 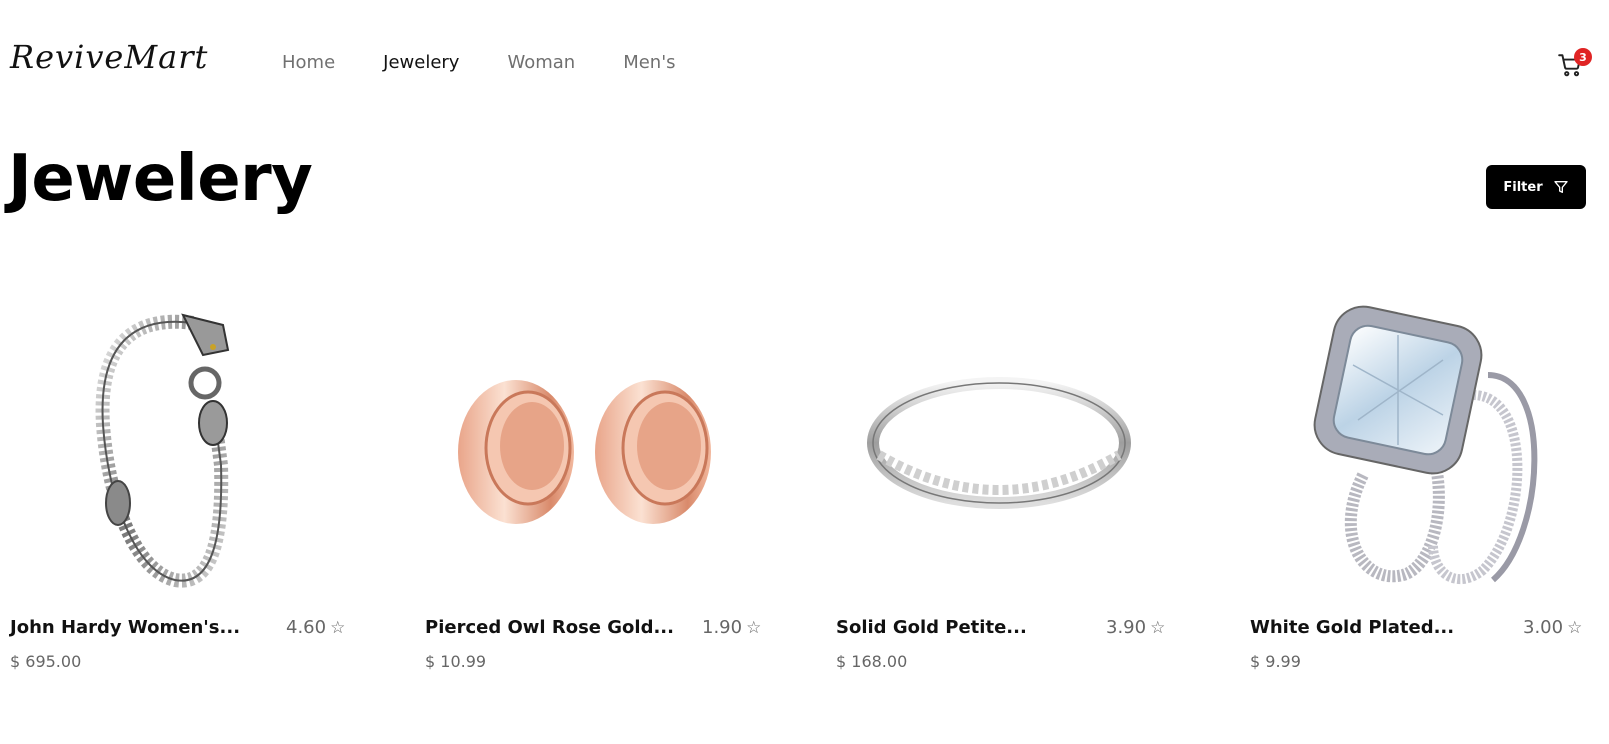 I want to click on product-rating: 3.00 ☆, so click(x=1552, y=627).